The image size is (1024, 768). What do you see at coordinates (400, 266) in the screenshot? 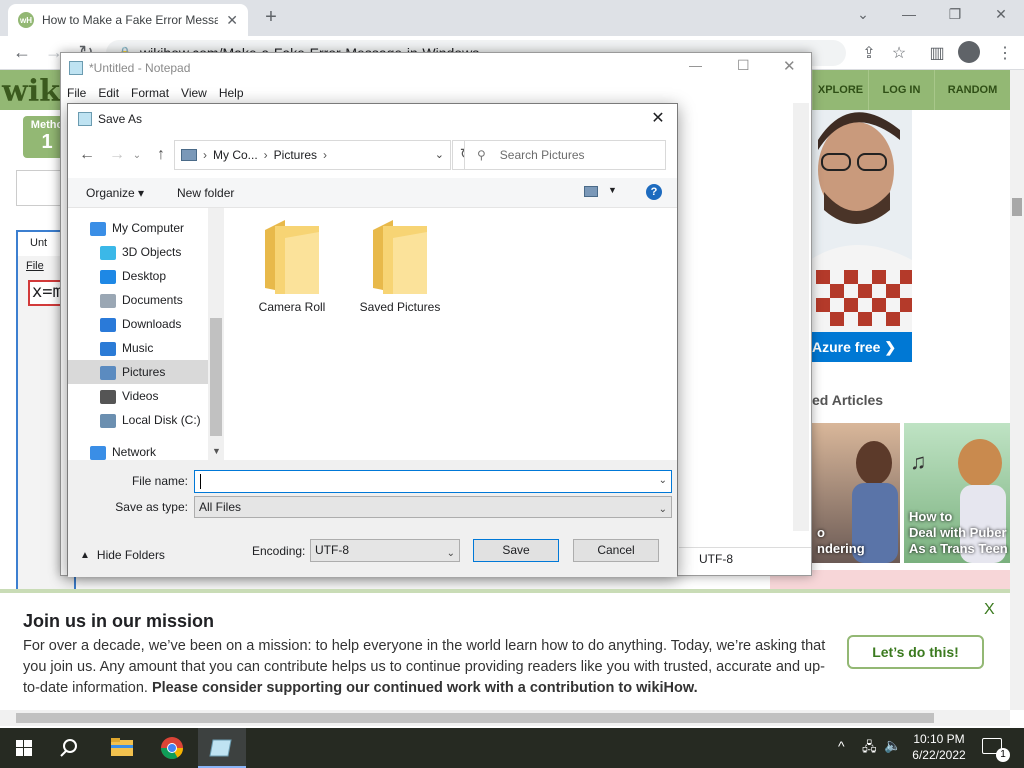
I see `folder-item: Saved Pictures` at bounding box center [400, 266].